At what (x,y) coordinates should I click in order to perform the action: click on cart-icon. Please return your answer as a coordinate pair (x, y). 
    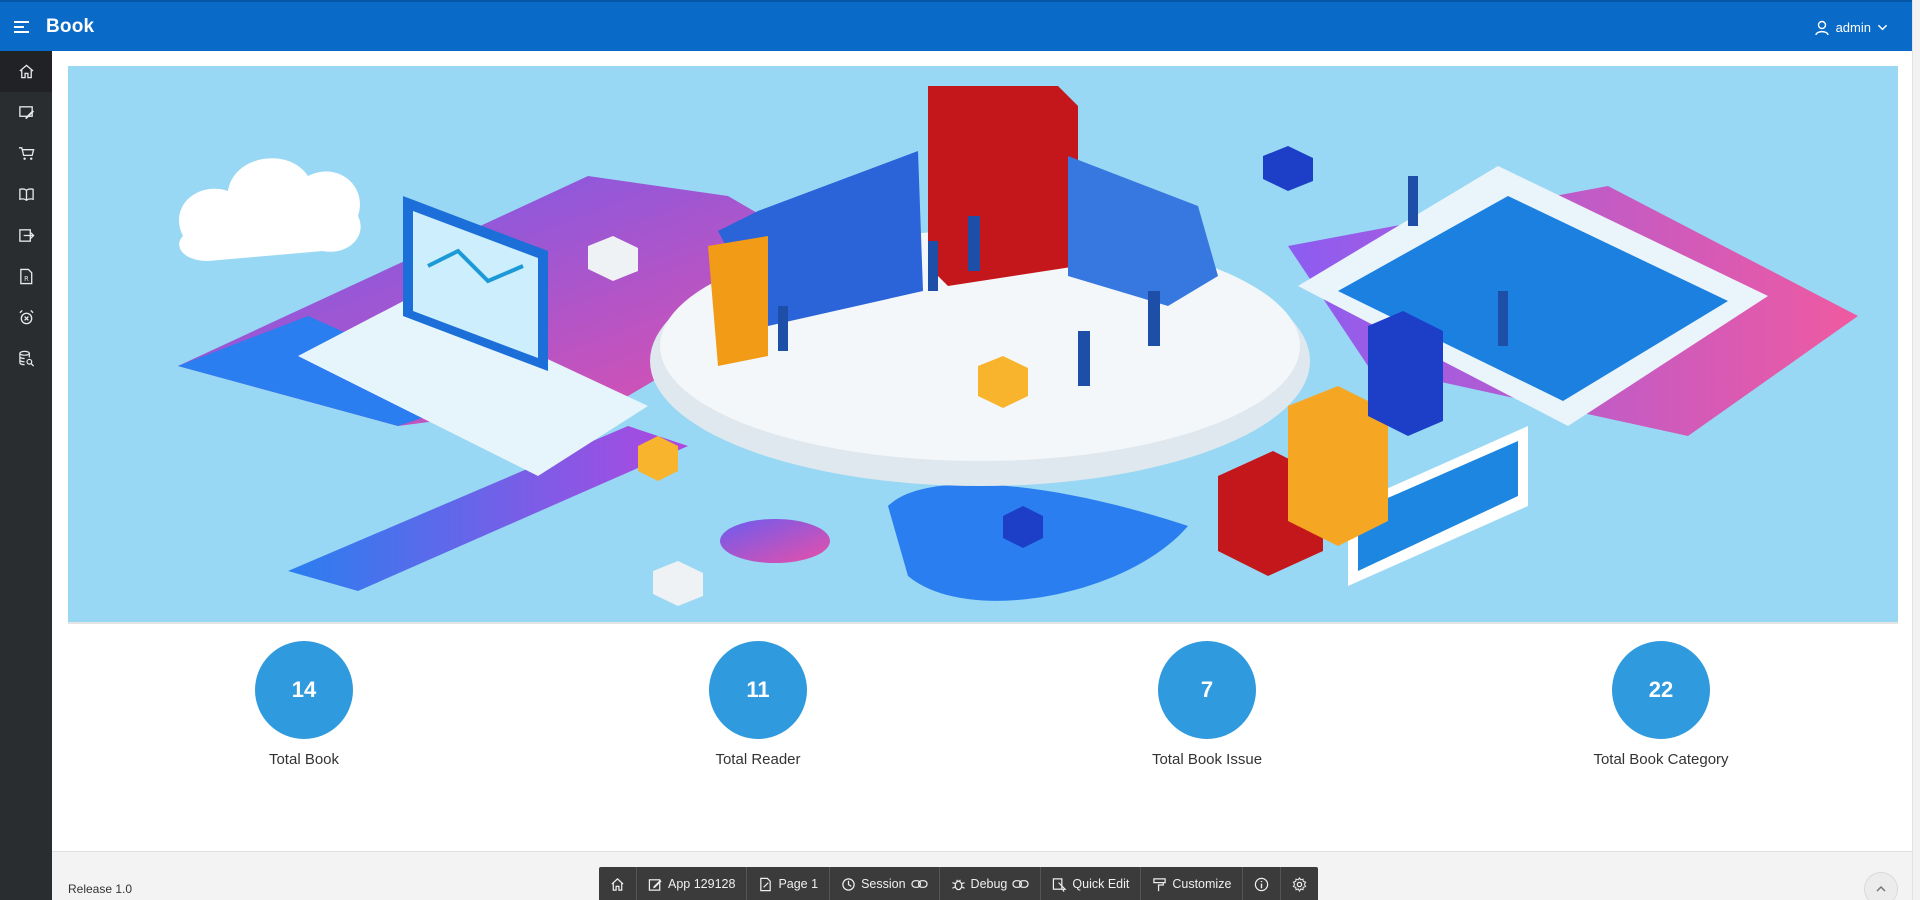
    Looking at the image, I should click on (26, 153).